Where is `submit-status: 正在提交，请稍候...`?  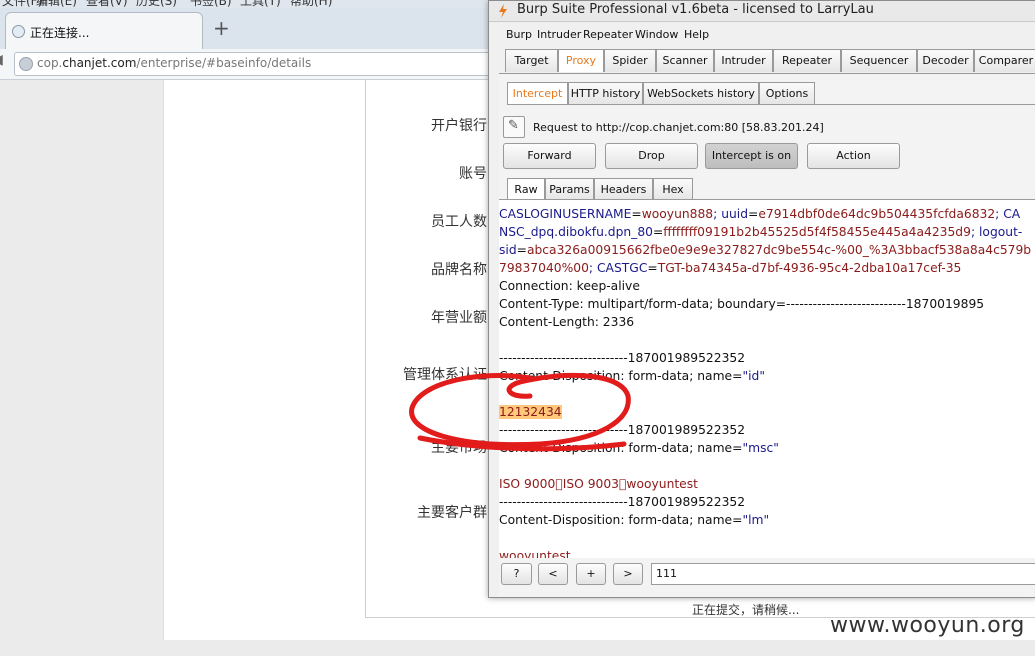 submit-status: 正在提交，请稍候... is located at coordinates (746, 610).